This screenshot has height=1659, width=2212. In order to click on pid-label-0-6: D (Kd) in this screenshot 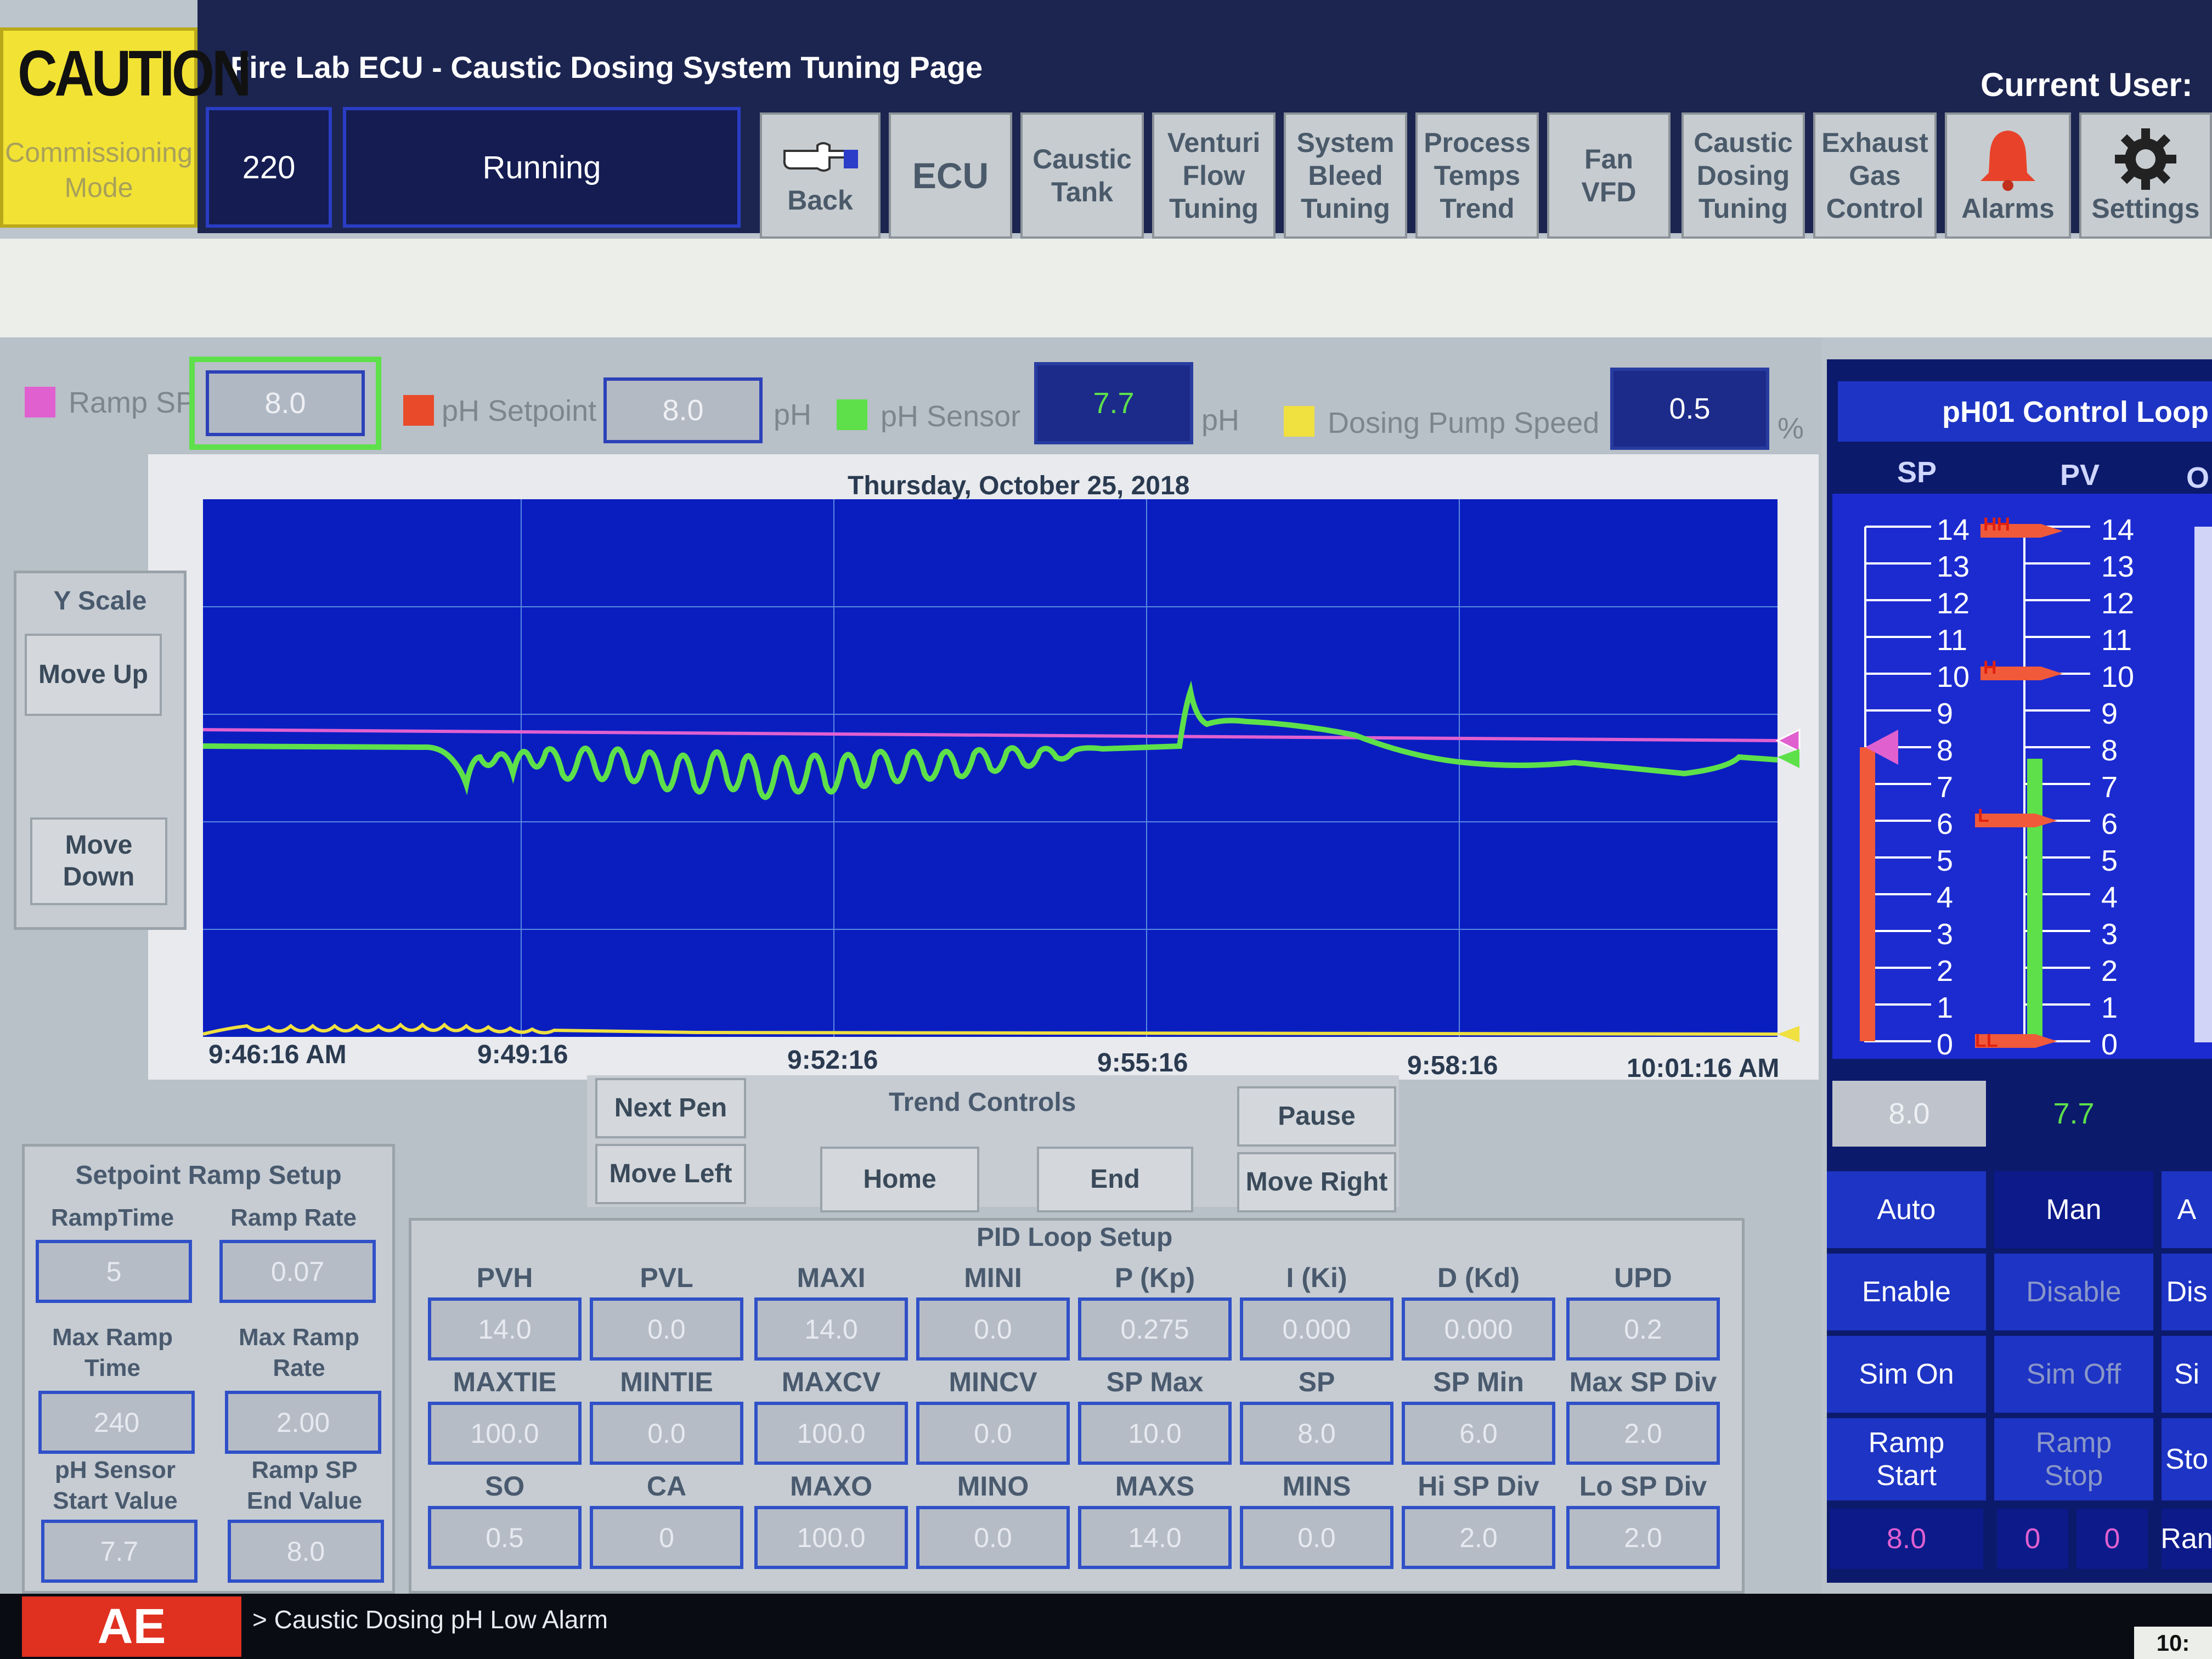, I will do `click(1479, 1277)`.